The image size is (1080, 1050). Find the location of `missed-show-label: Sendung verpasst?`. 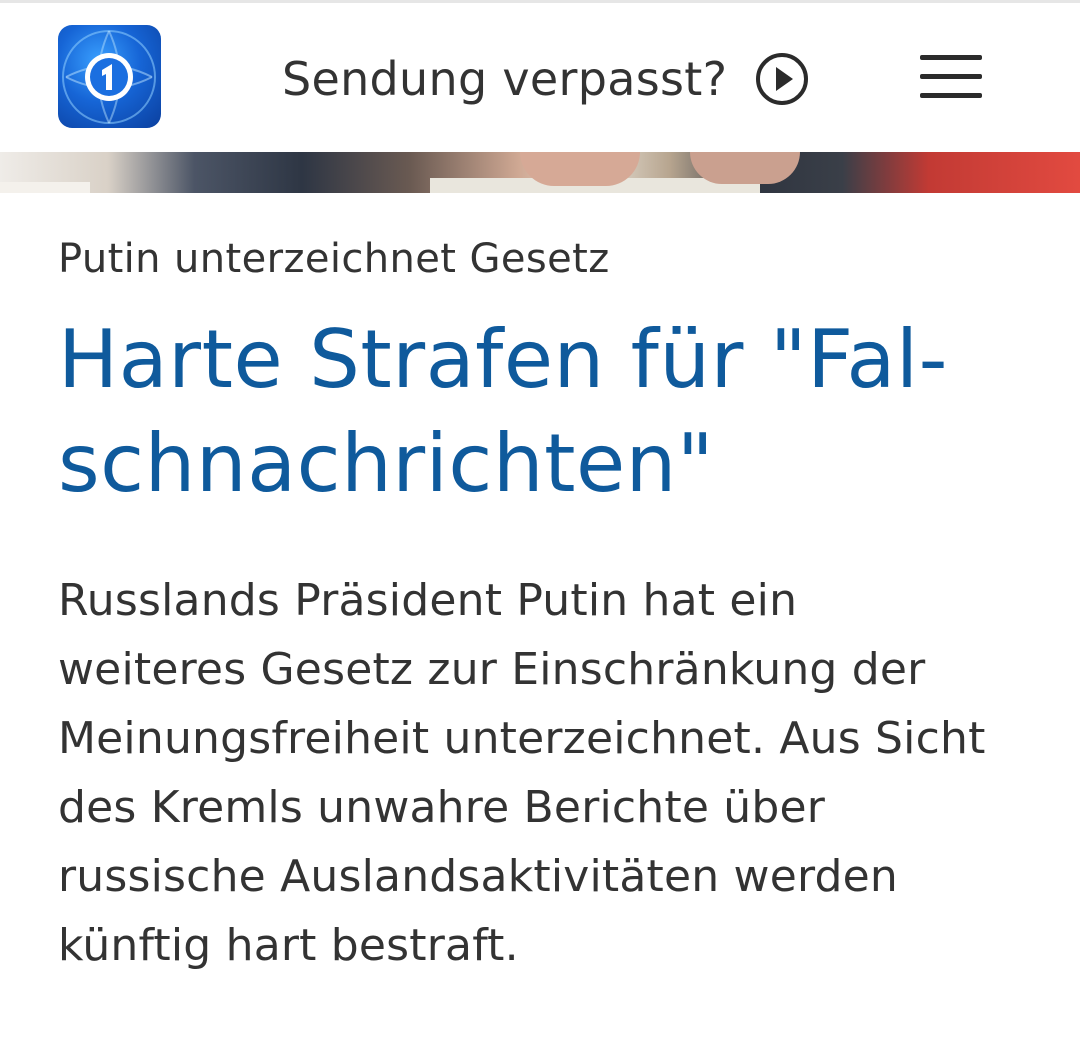

missed-show-label: Sendung verpasst? is located at coordinates (505, 79).